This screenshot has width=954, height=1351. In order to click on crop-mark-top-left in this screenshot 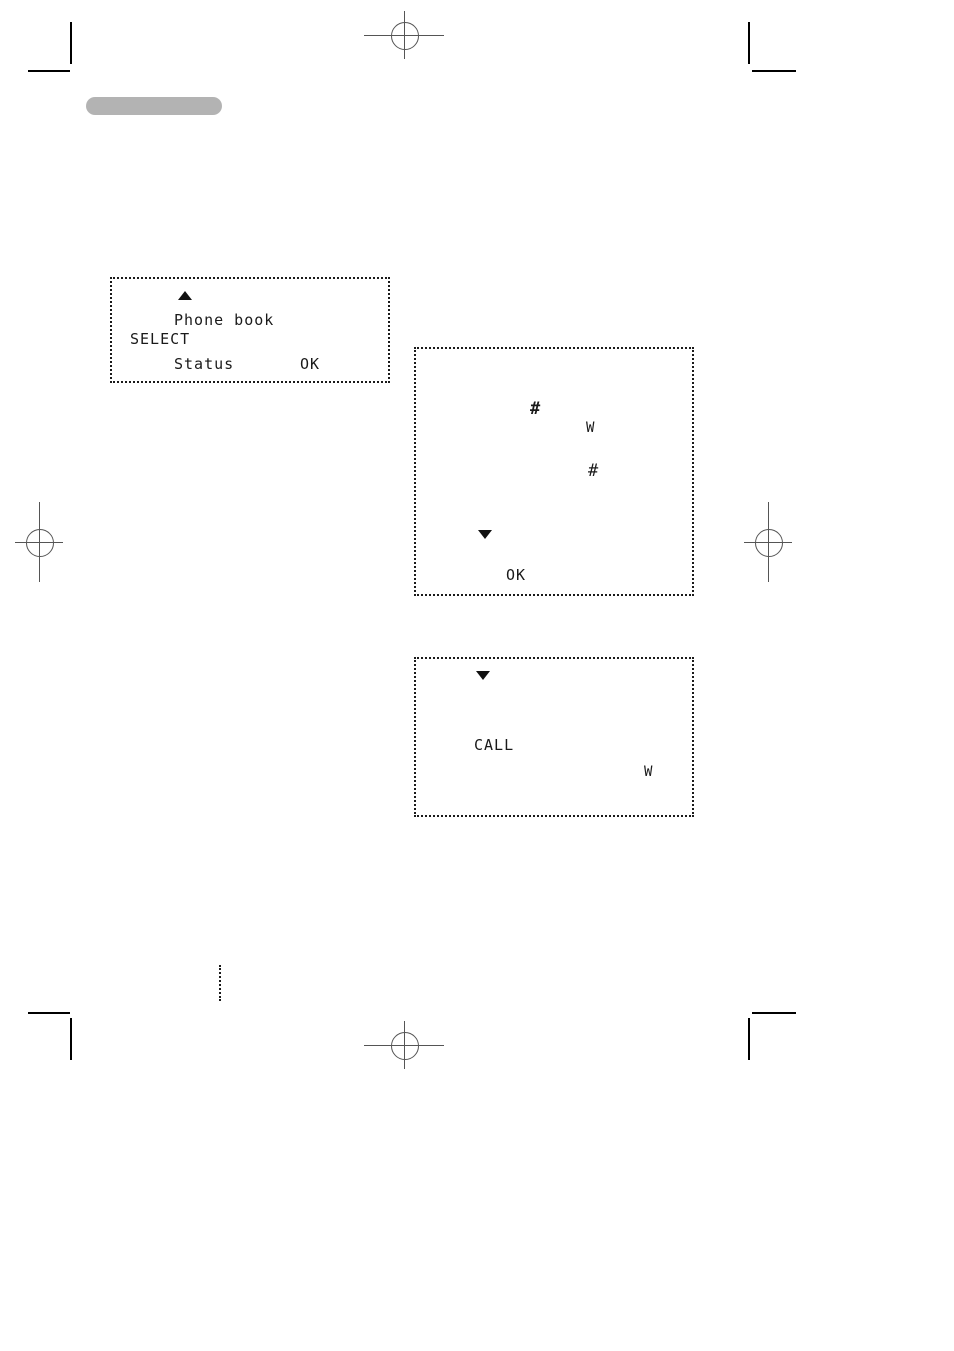, I will do `click(58, 52)`.